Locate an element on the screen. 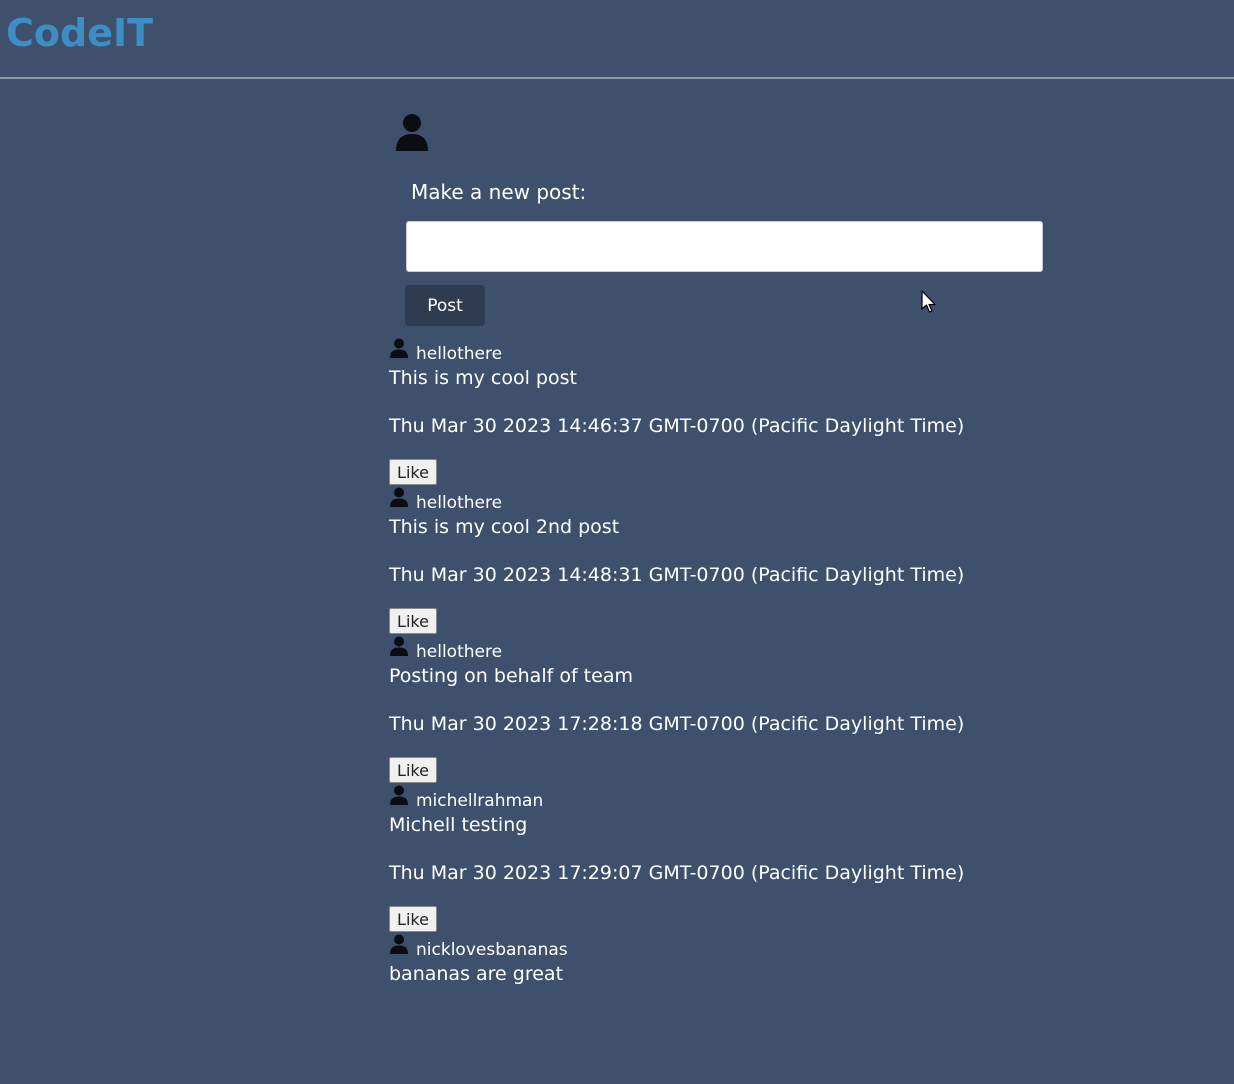  post-author: michellrahman is located at coordinates (480, 801).